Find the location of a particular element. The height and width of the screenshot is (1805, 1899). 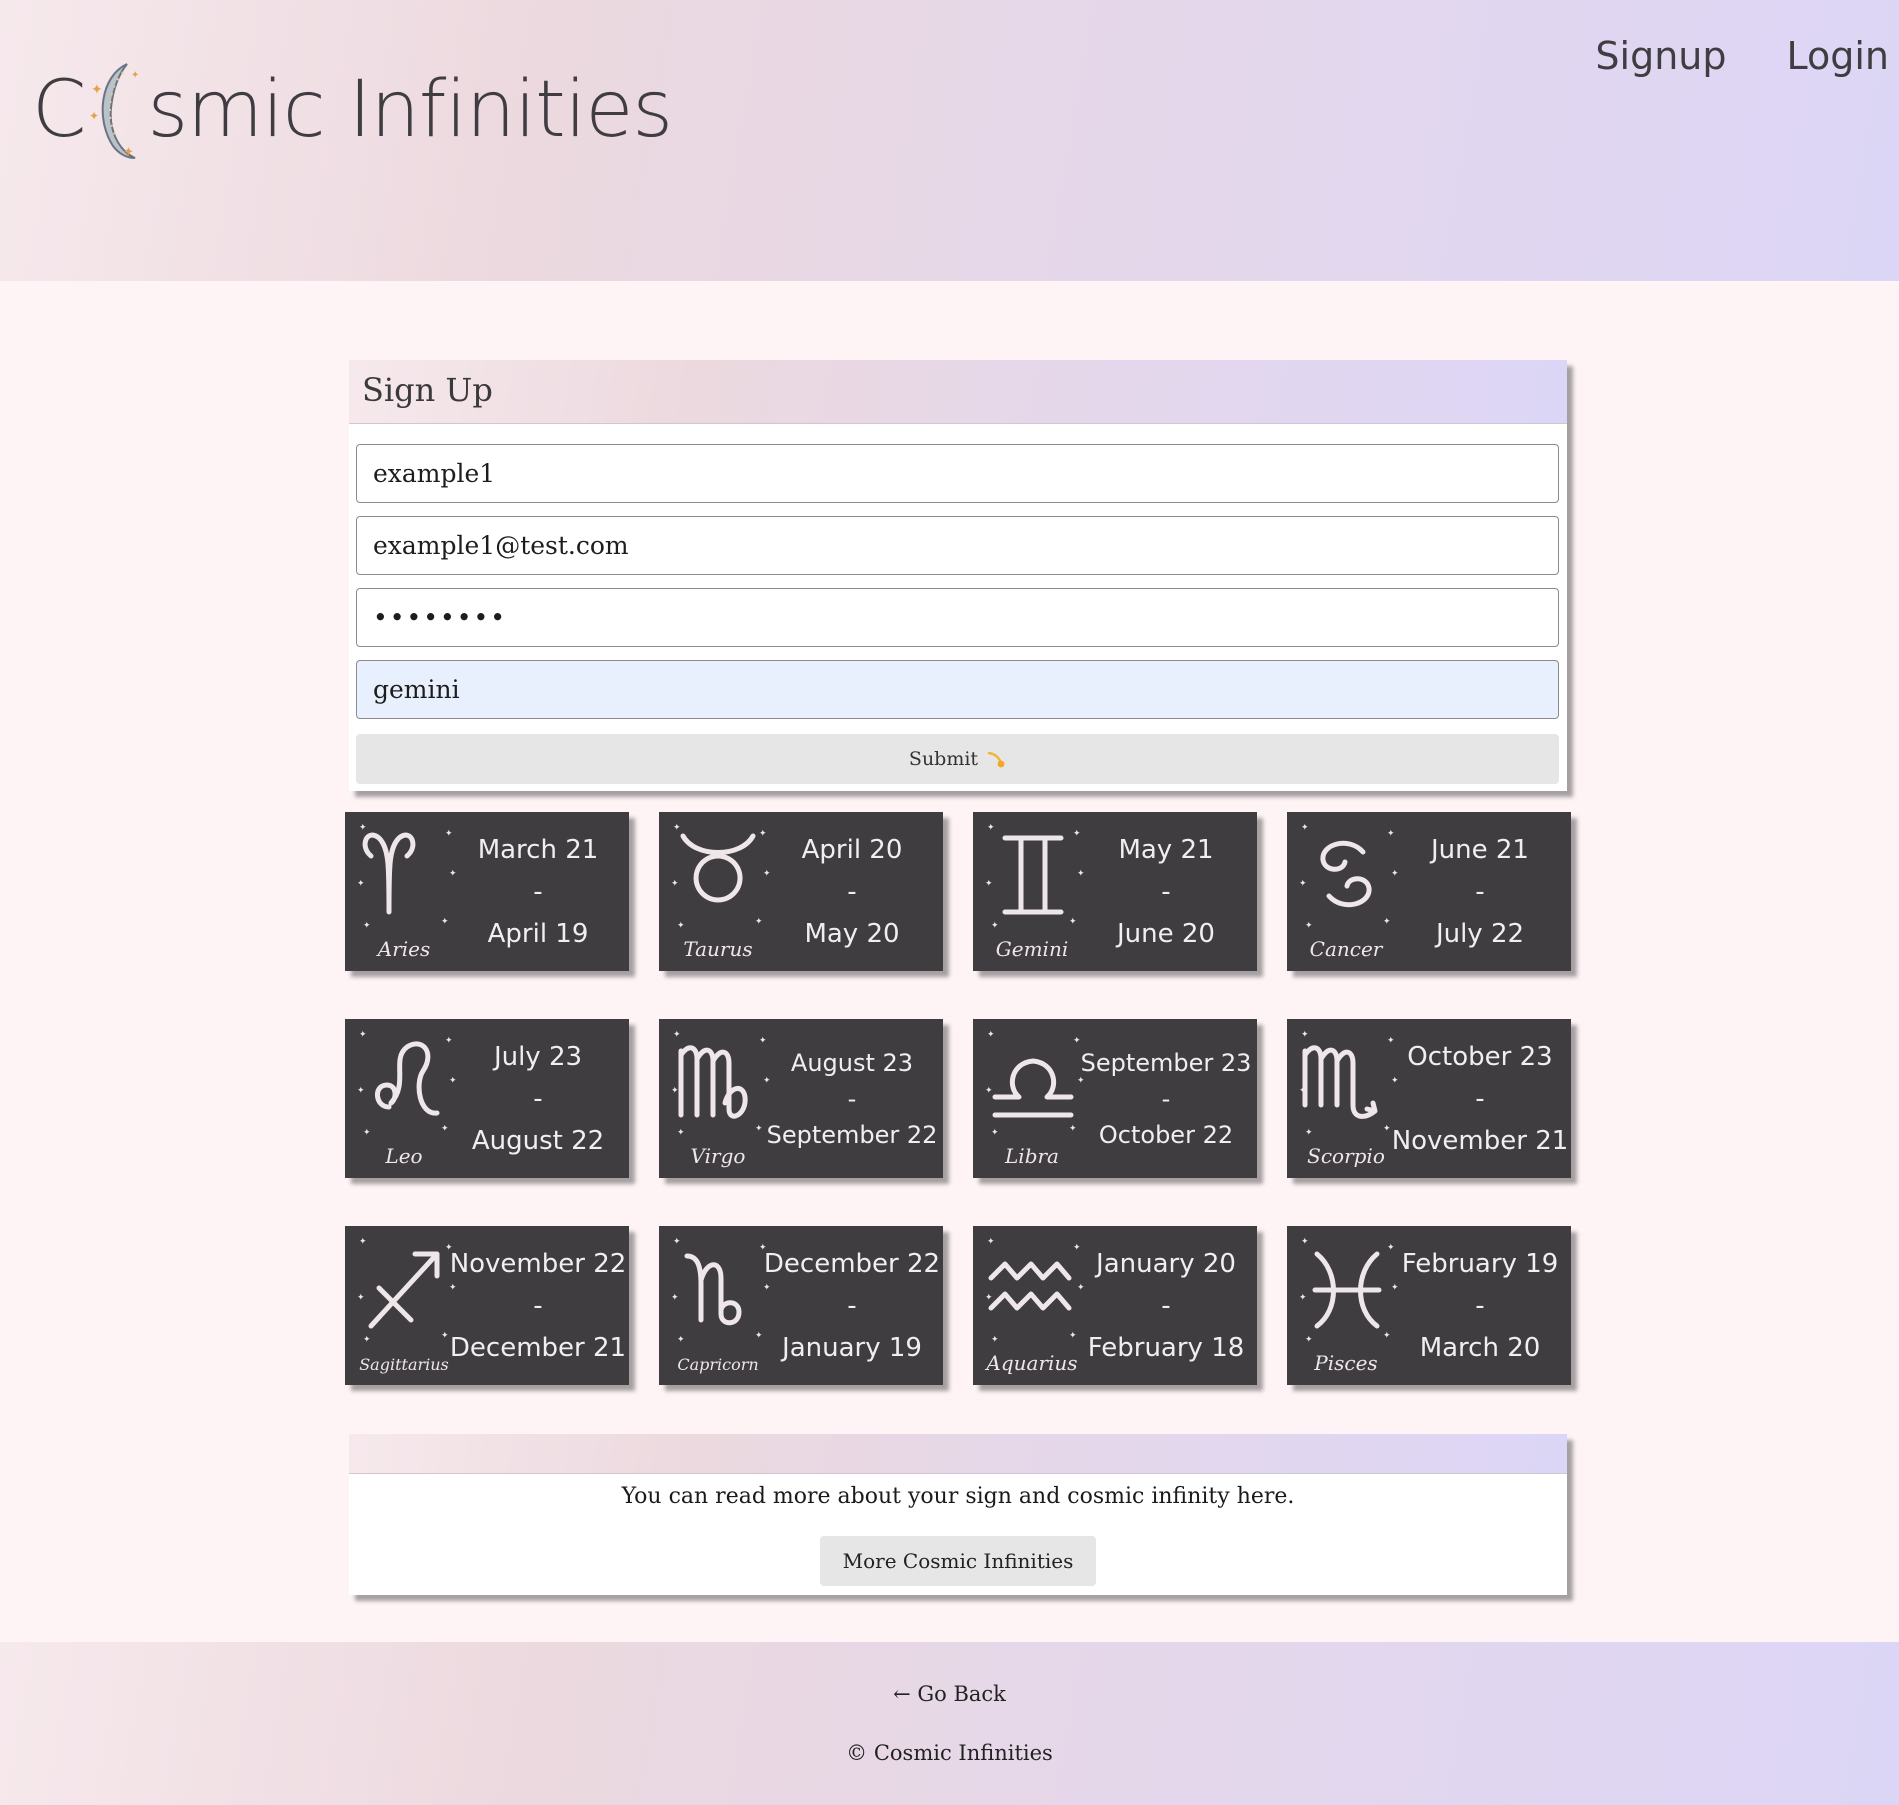

date-range-start: January 20 is located at coordinates (1166, 1263).